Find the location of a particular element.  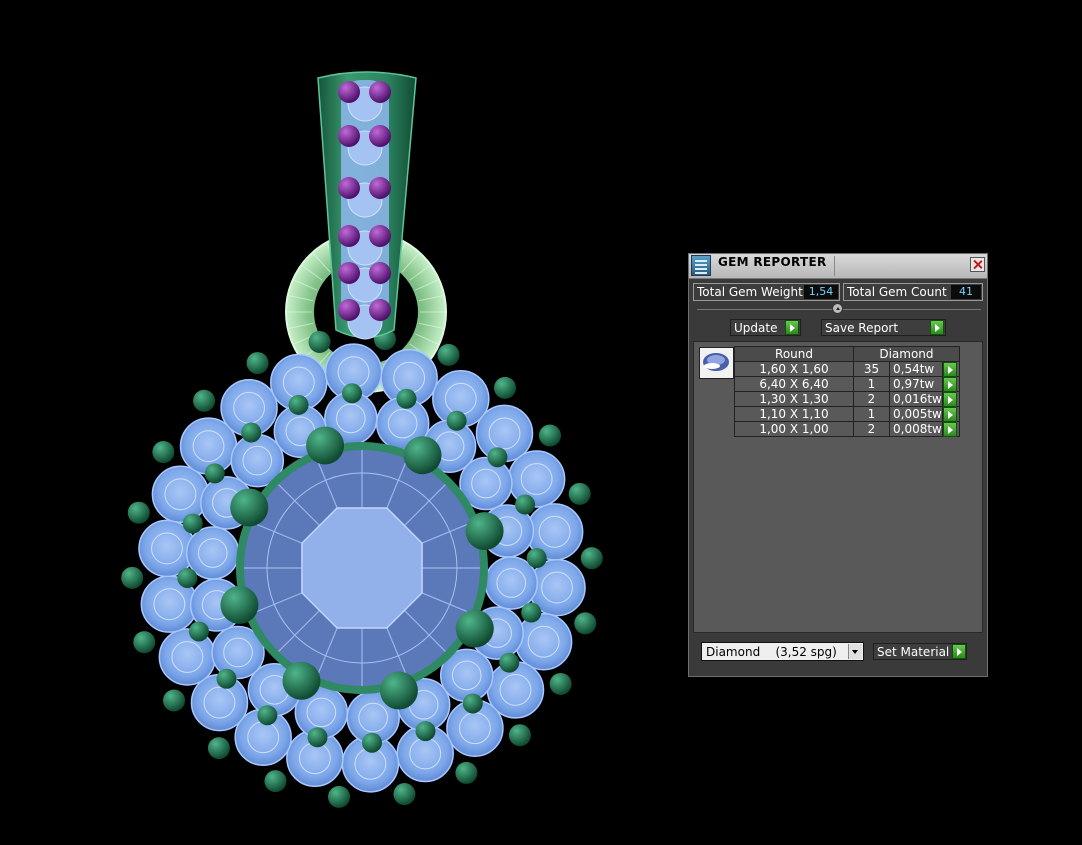

total-gem-count: Total Gem Count 41 is located at coordinates (913, 292).